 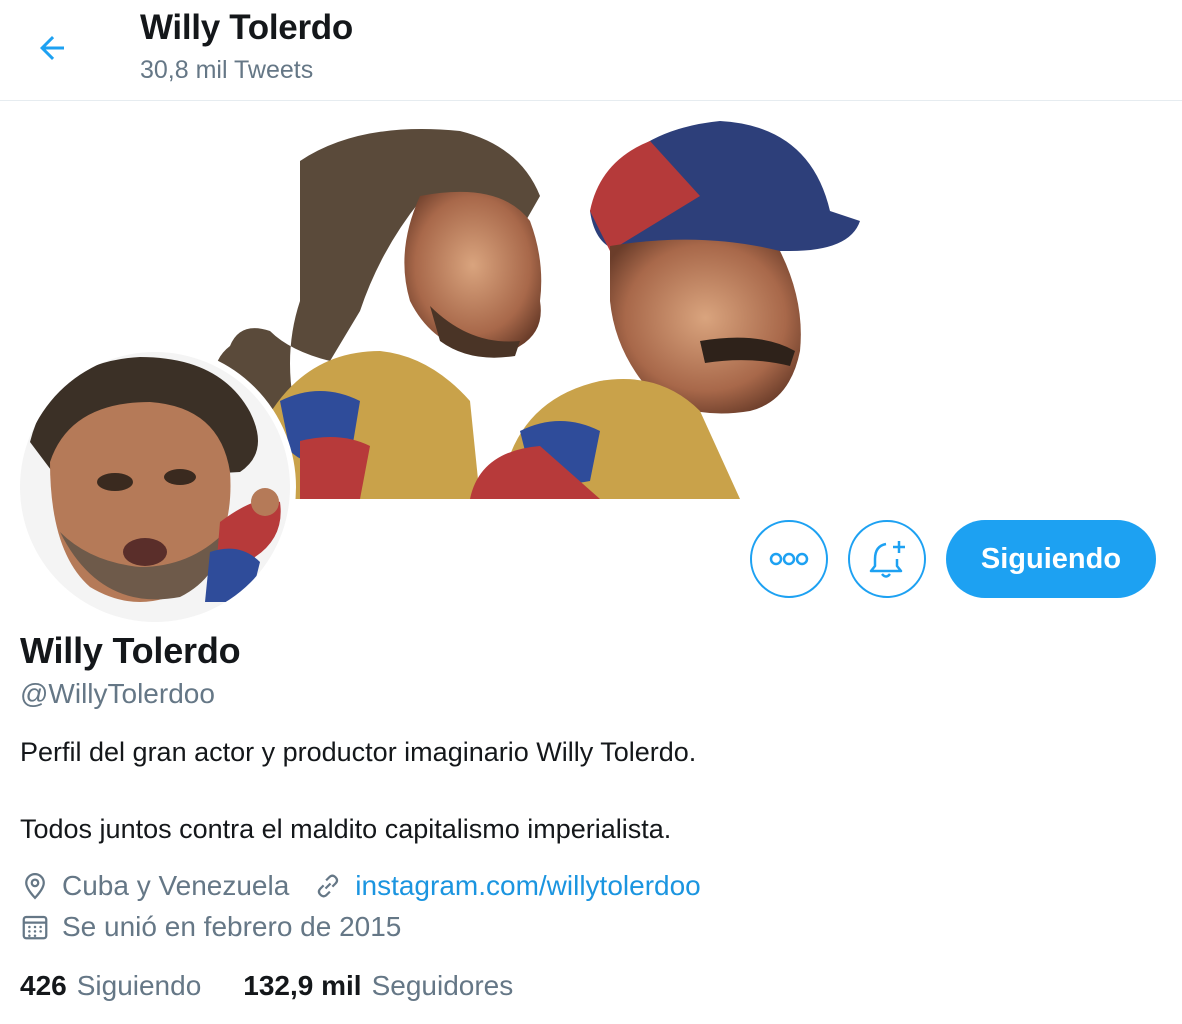 What do you see at coordinates (35, 886) in the screenshot?
I see `location-pin-icon` at bounding box center [35, 886].